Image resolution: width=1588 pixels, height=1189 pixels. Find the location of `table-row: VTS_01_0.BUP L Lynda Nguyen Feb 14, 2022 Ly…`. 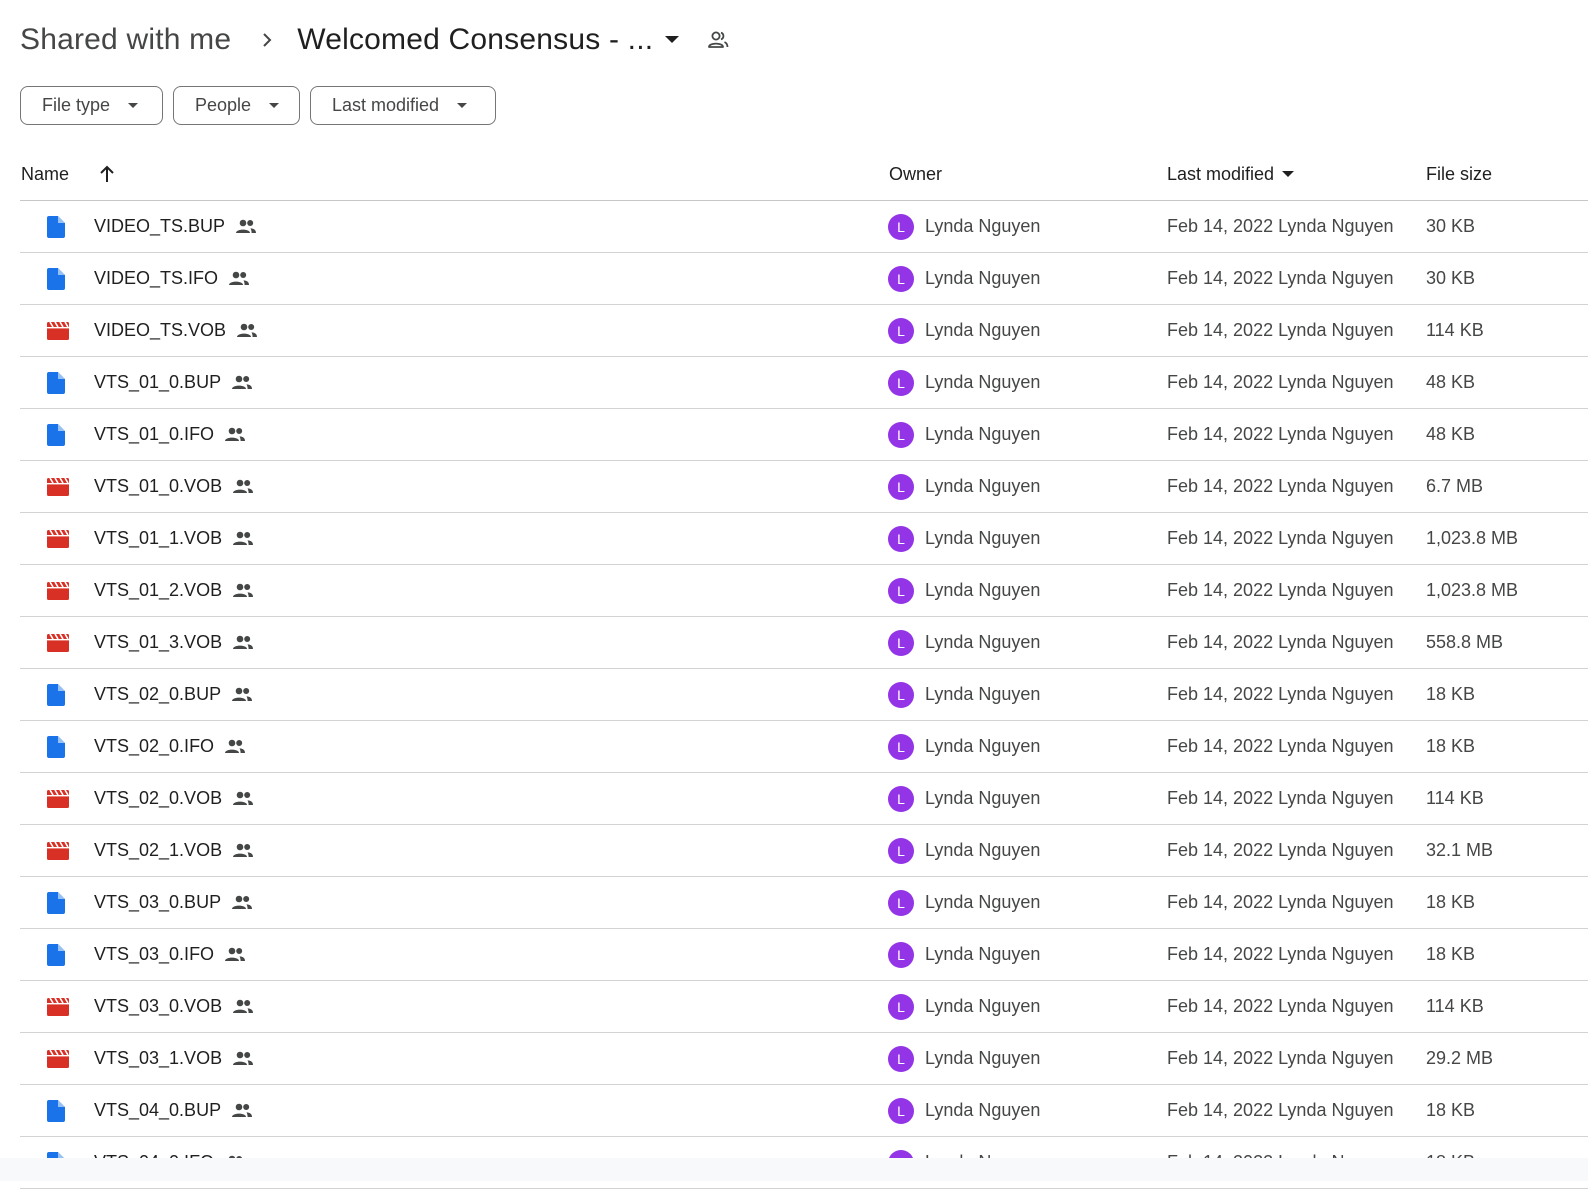

table-row: VTS_01_0.BUP L Lynda Nguyen Feb 14, 2022 Ly… is located at coordinates (804, 383).